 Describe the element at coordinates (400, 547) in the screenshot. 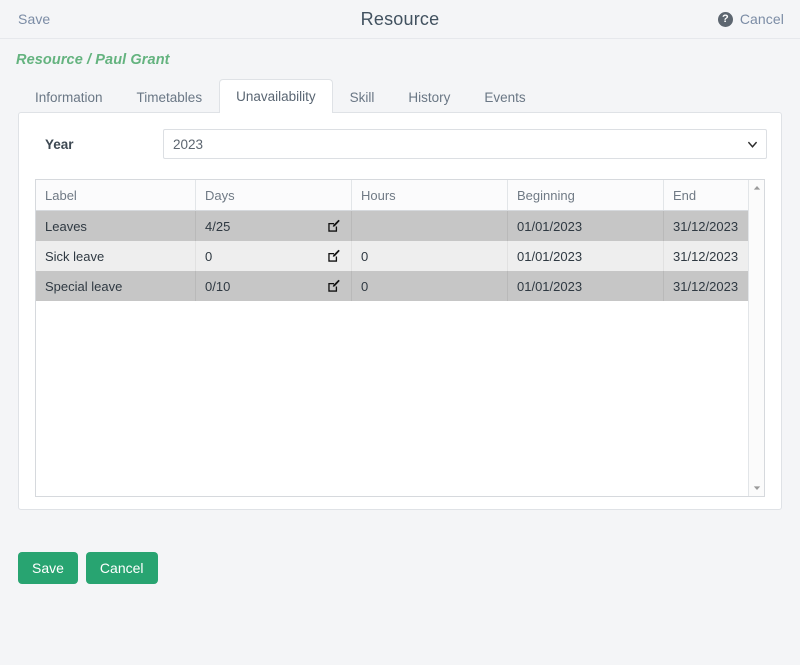

I see `footer-actions: Save Cancel` at that location.